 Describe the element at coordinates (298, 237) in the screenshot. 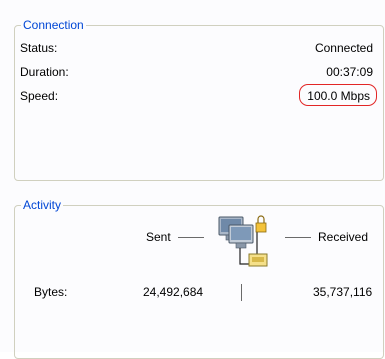

I see `received-line` at that location.